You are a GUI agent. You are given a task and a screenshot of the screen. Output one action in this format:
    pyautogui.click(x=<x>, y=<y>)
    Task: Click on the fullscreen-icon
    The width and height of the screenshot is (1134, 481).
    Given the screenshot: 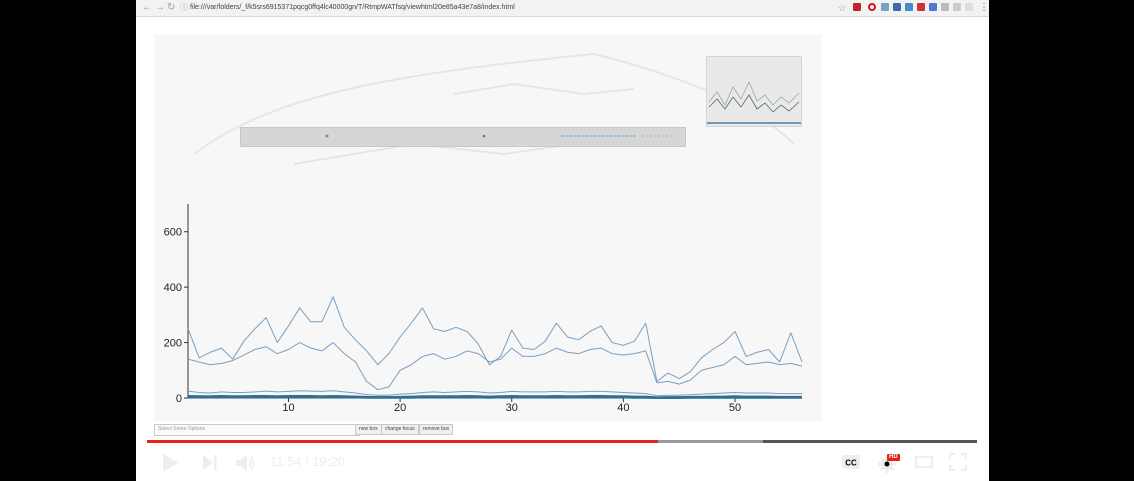 What is the action you would take?
    pyautogui.click(x=958, y=462)
    